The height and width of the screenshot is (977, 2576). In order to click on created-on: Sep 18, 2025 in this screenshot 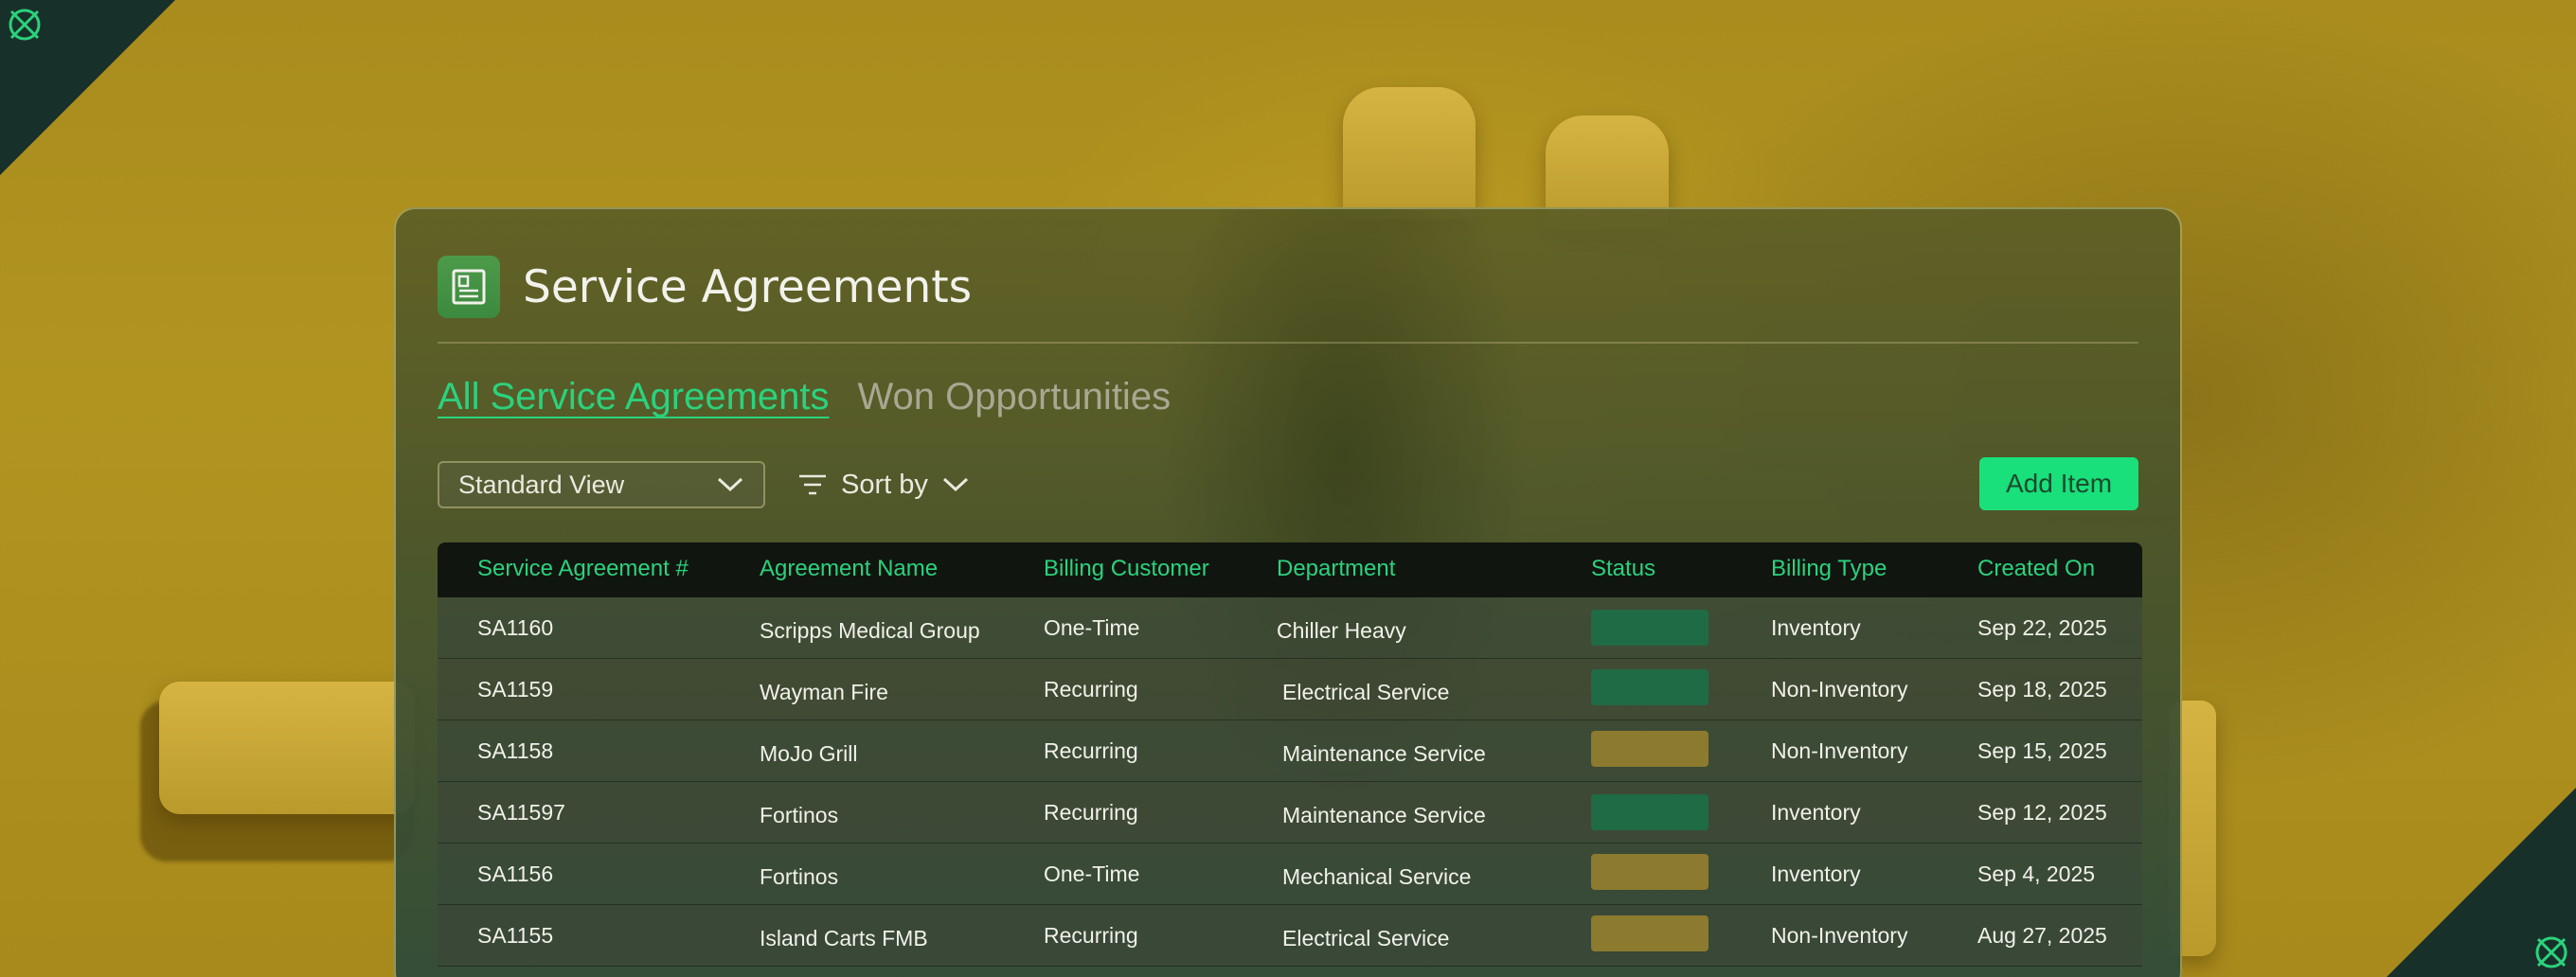, I will do `click(2042, 690)`.